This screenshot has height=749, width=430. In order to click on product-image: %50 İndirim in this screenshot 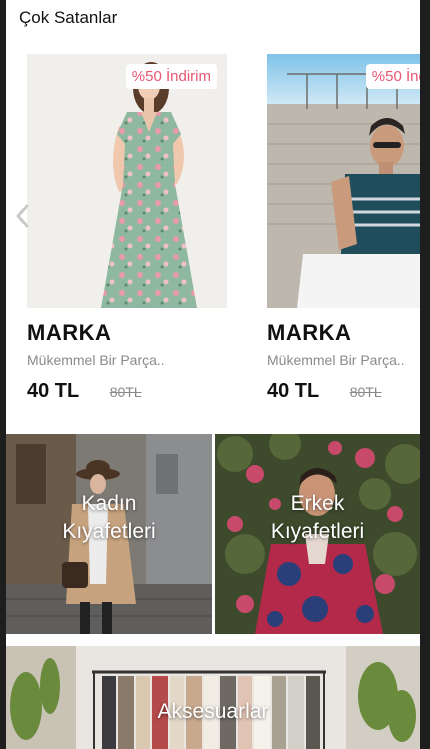, I will do `click(343, 181)`.